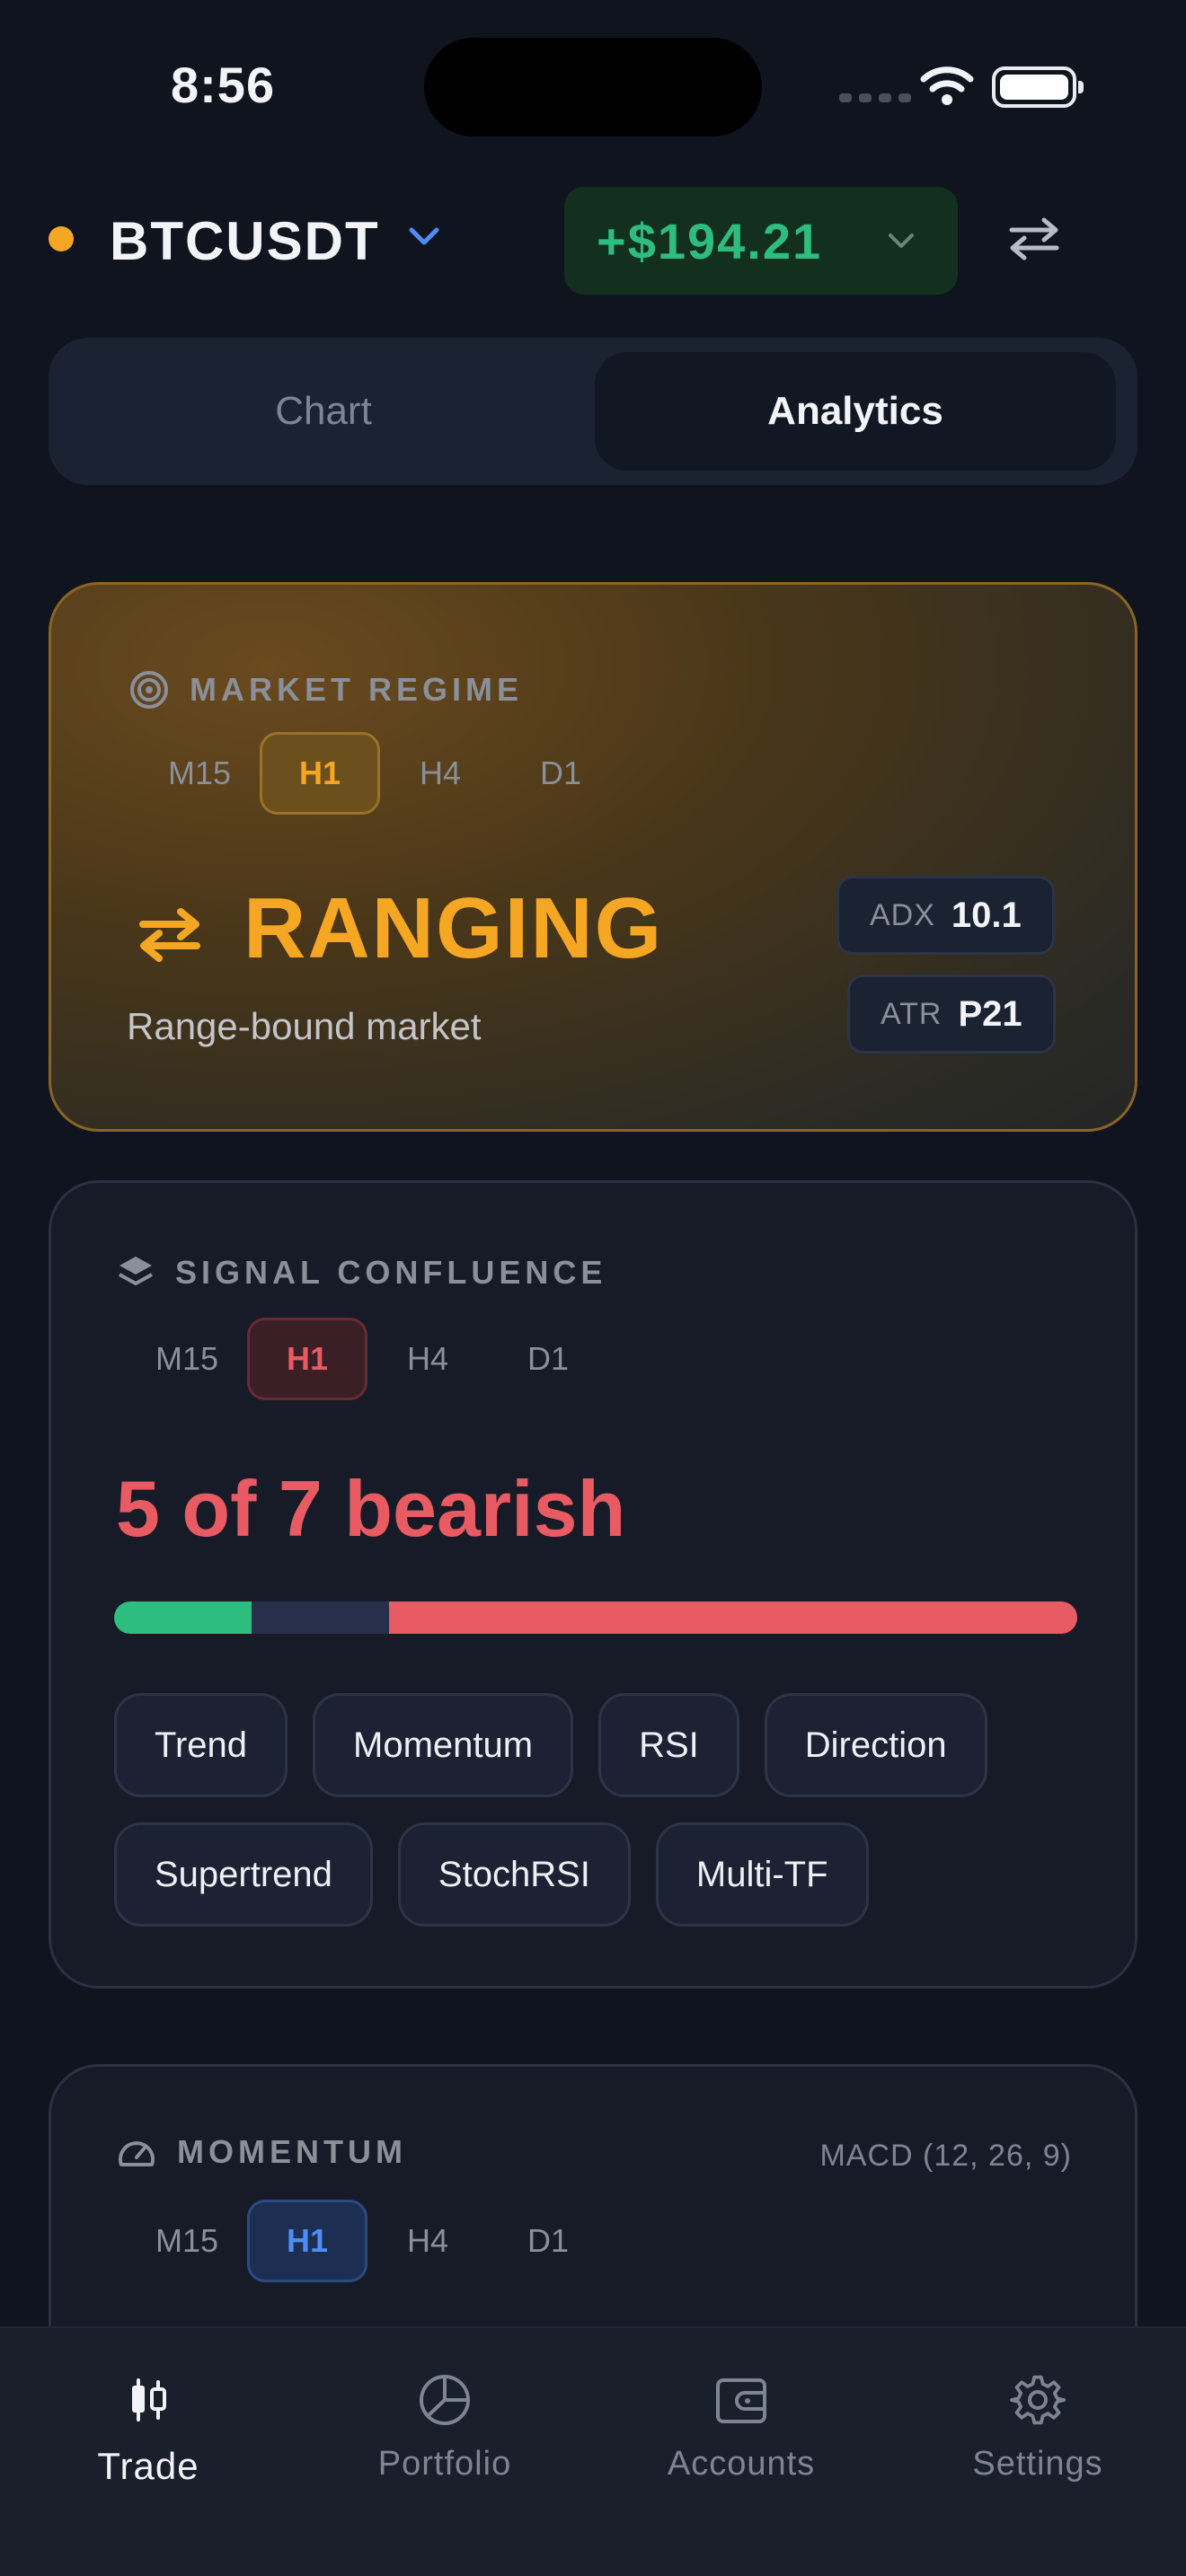 This screenshot has height=2576, width=1186. What do you see at coordinates (741, 2400) in the screenshot?
I see `wallet-icon` at bounding box center [741, 2400].